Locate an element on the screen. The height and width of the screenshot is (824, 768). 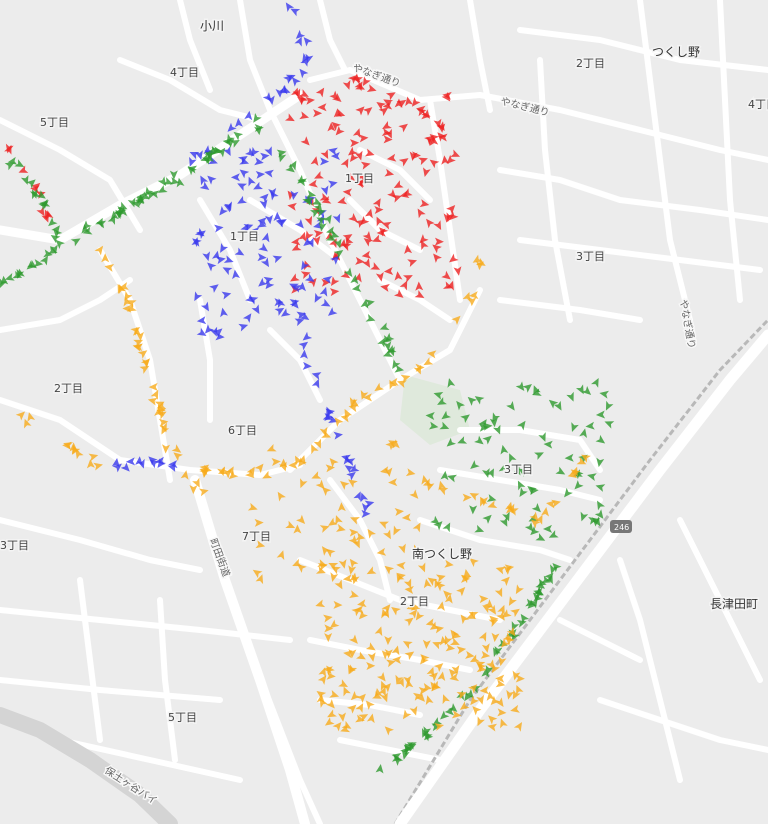
label-chome-3a: 3丁目 is located at coordinates (590, 256).